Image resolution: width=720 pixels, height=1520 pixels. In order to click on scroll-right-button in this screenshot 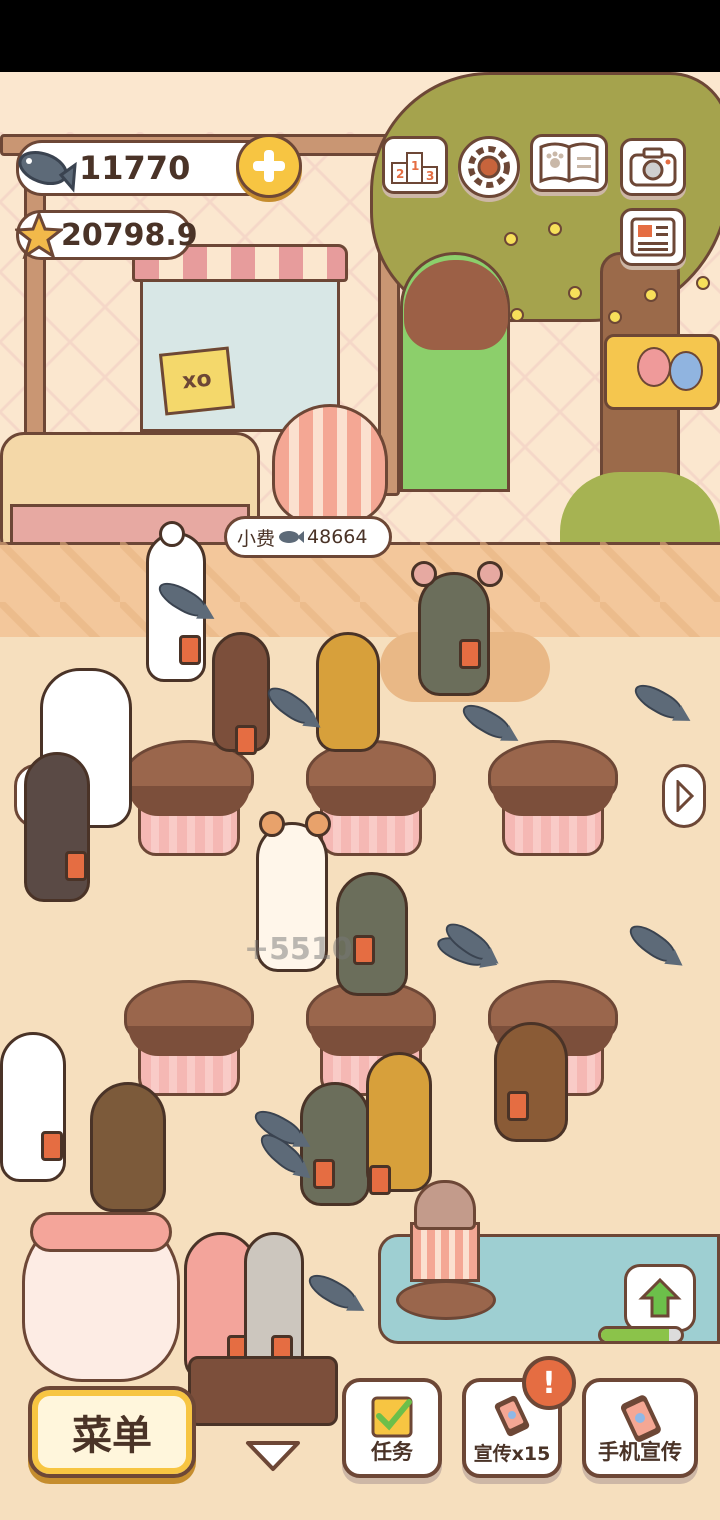, I will do `click(684, 796)`.